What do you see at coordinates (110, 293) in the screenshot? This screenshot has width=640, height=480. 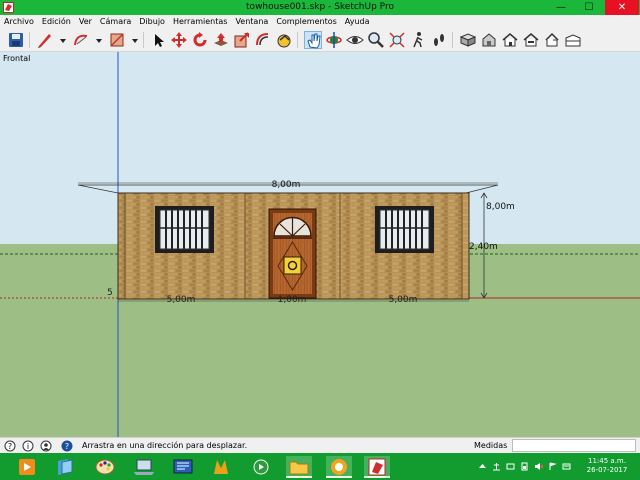 I see `dimension-left-edge: 5` at bounding box center [110, 293].